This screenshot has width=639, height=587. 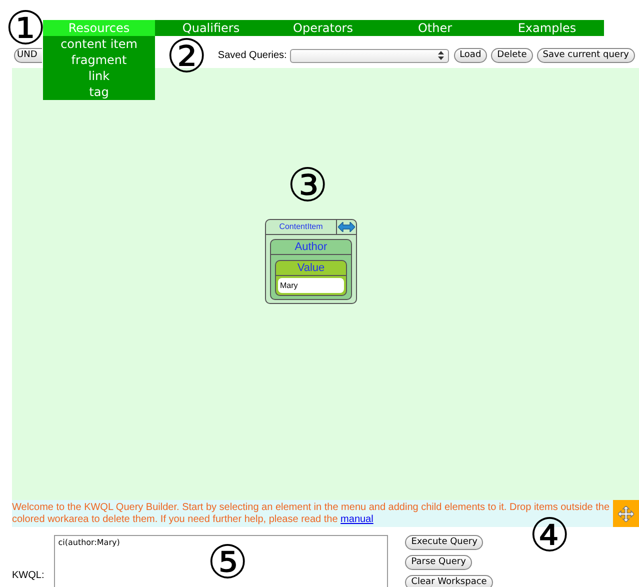 I want to click on action-button: Clear Workspace, so click(x=449, y=581).